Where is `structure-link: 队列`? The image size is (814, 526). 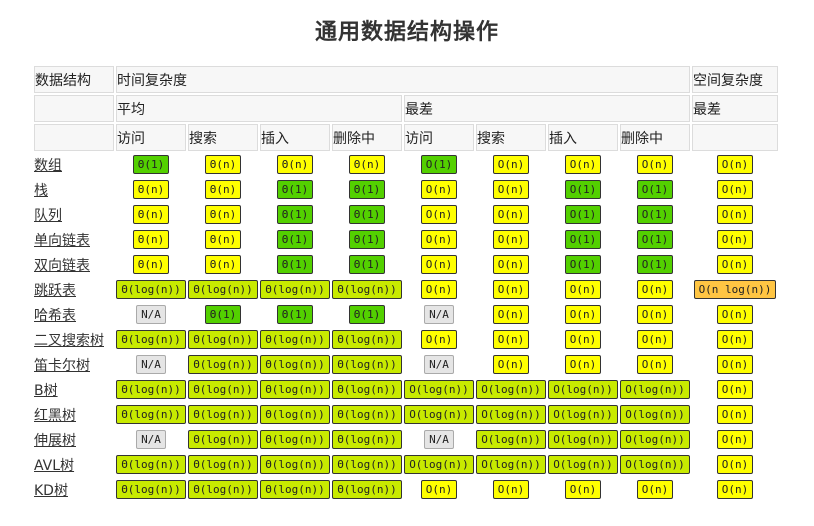
structure-link: 队列 is located at coordinates (48, 216).